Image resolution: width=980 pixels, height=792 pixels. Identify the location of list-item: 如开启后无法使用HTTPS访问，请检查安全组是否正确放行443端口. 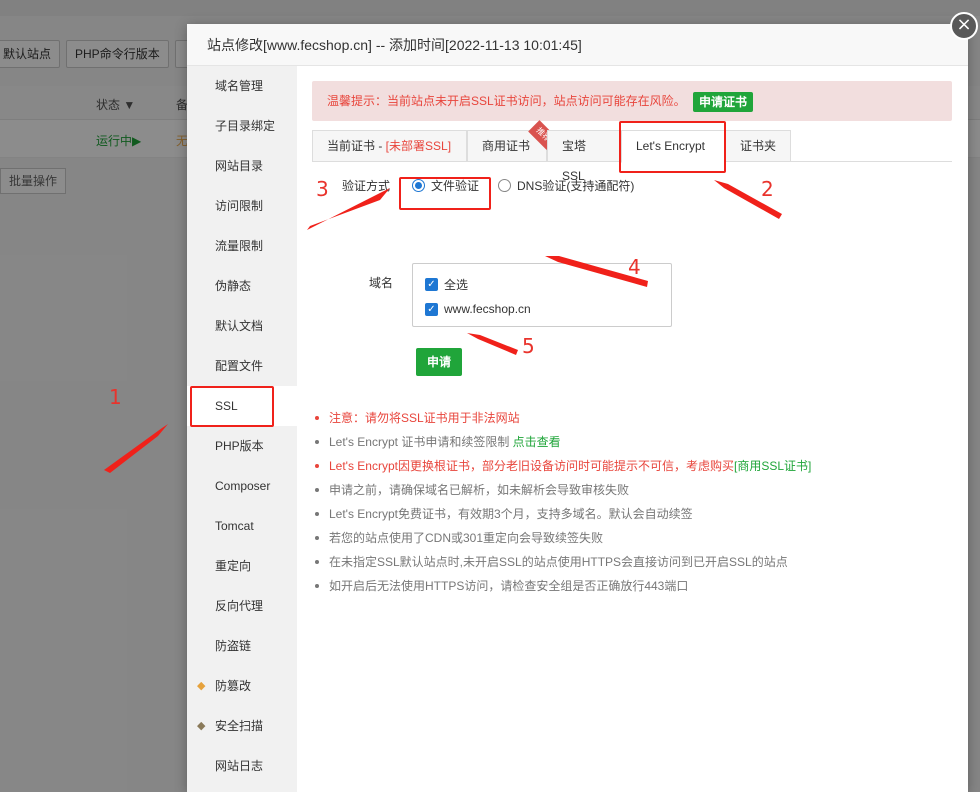
(635, 586).